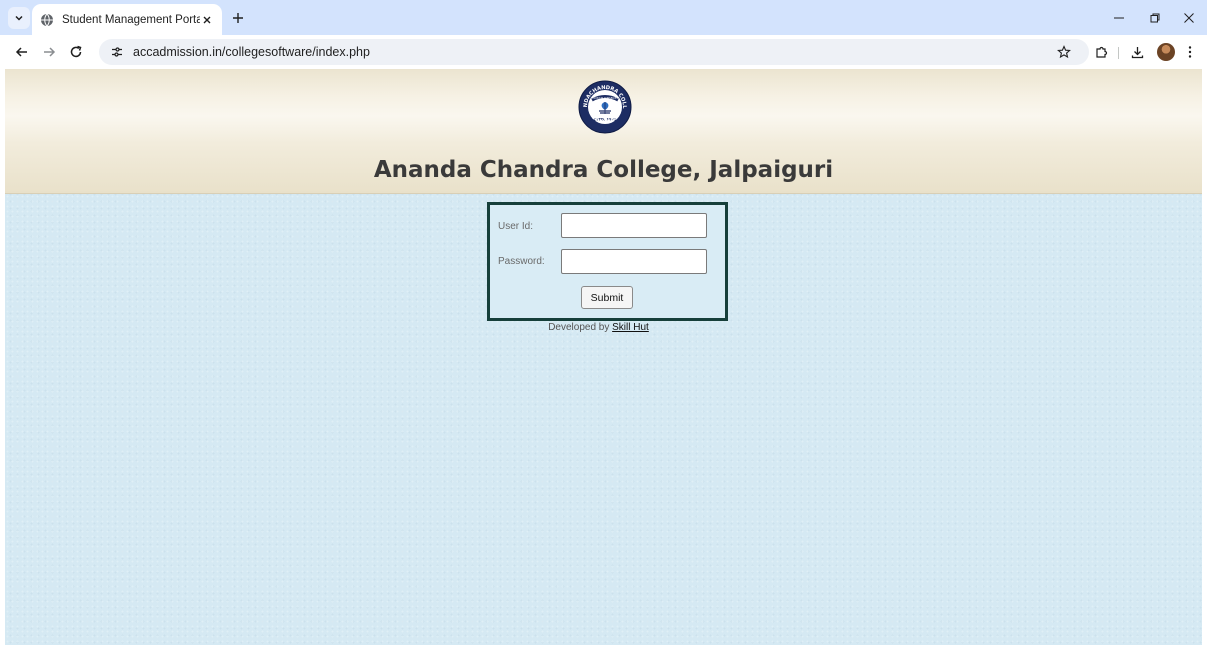  I want to click on minimize-button, so click(1119, 18).